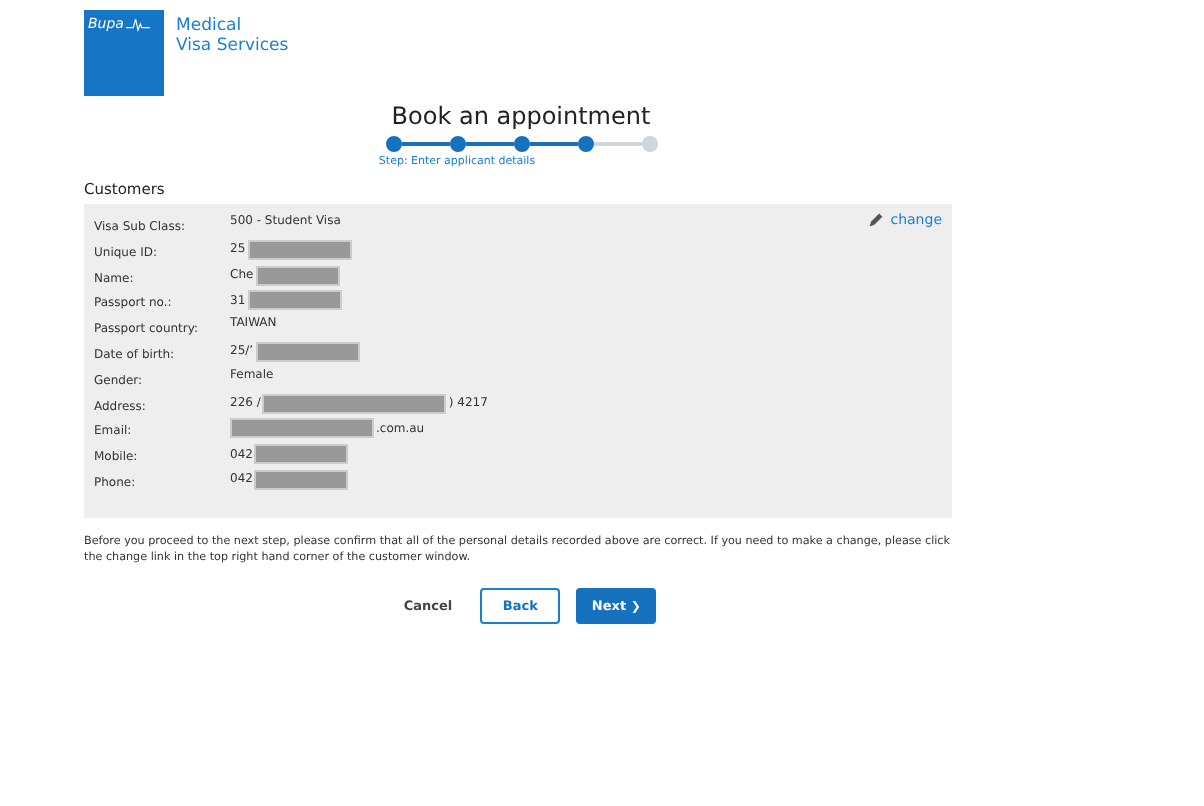 The image size is (1204, 806). What do you see at coordinates (876, 220) in the screenshot?
I see `pencil-icon` at bounding box center [876, 220].